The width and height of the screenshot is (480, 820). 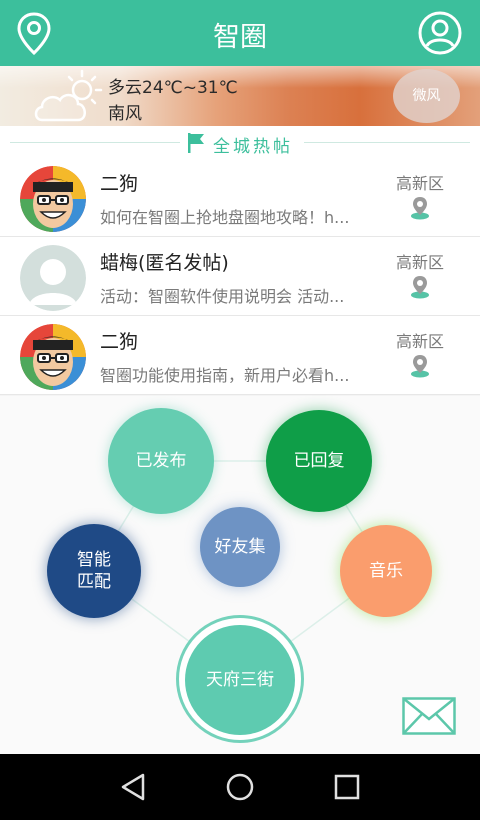 I want to click on post-item: 二狗 智圈功能使用指南，新用户必看h... 高新区, so click(x=240, y=355).